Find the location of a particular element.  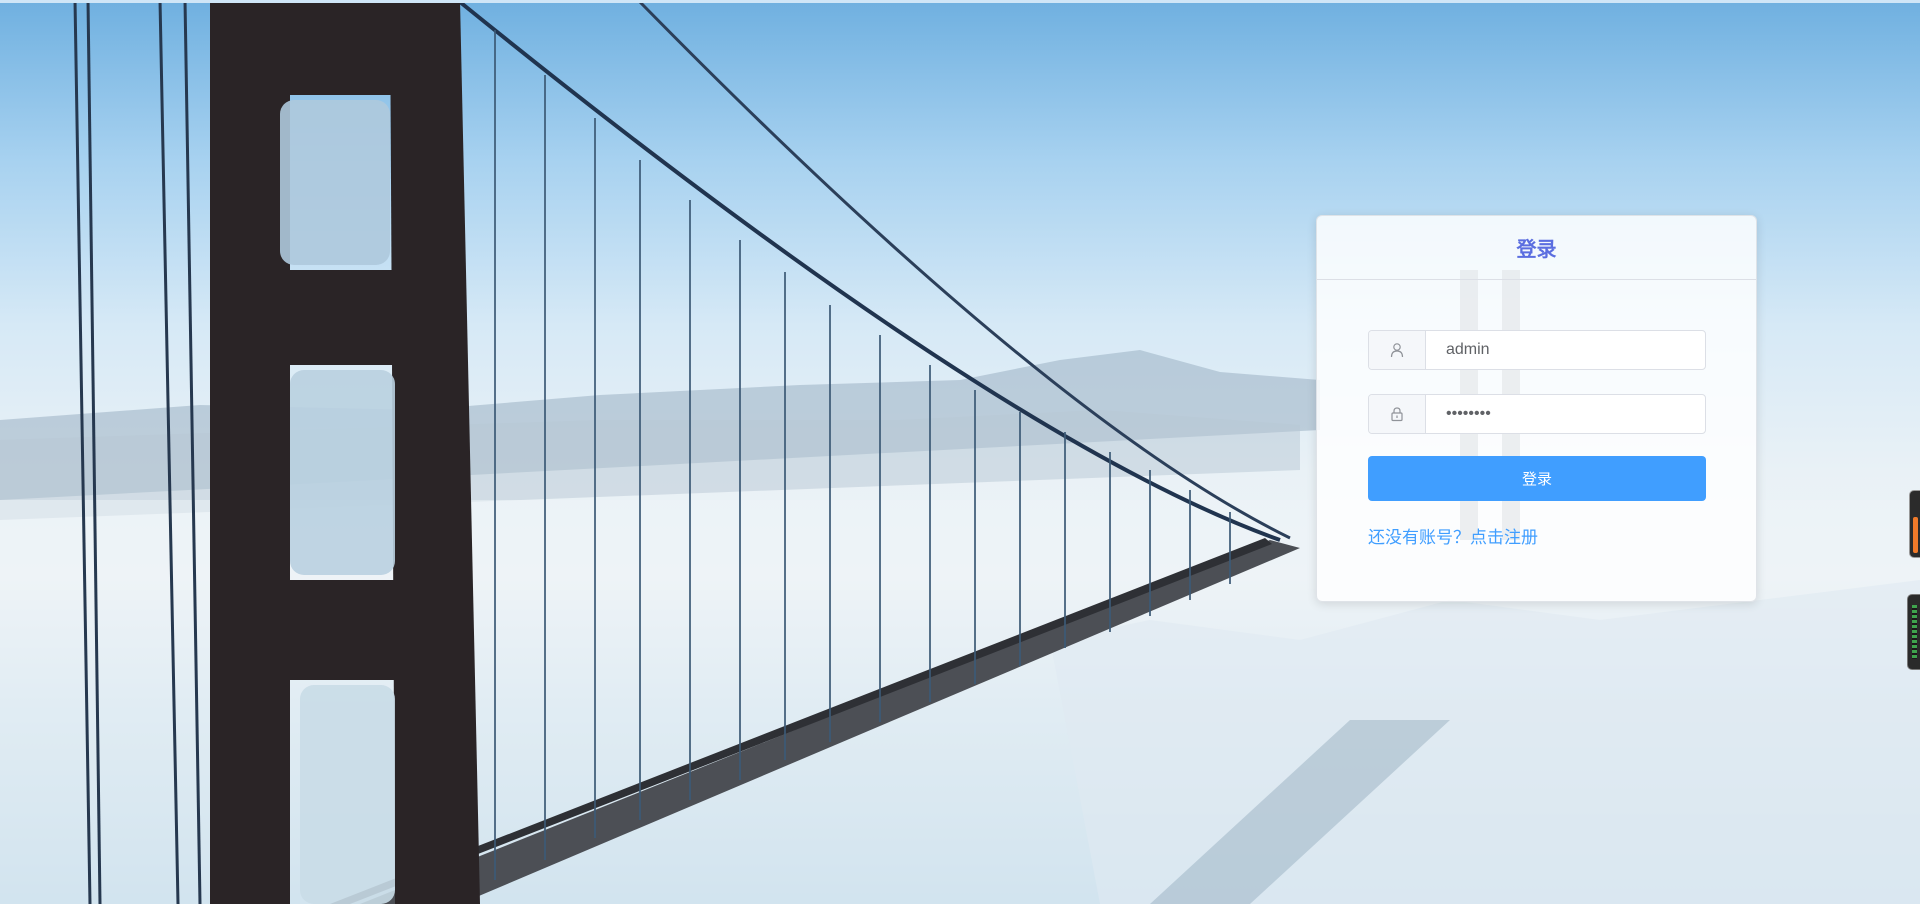

user-icon is located at coordinates (1397, 350).